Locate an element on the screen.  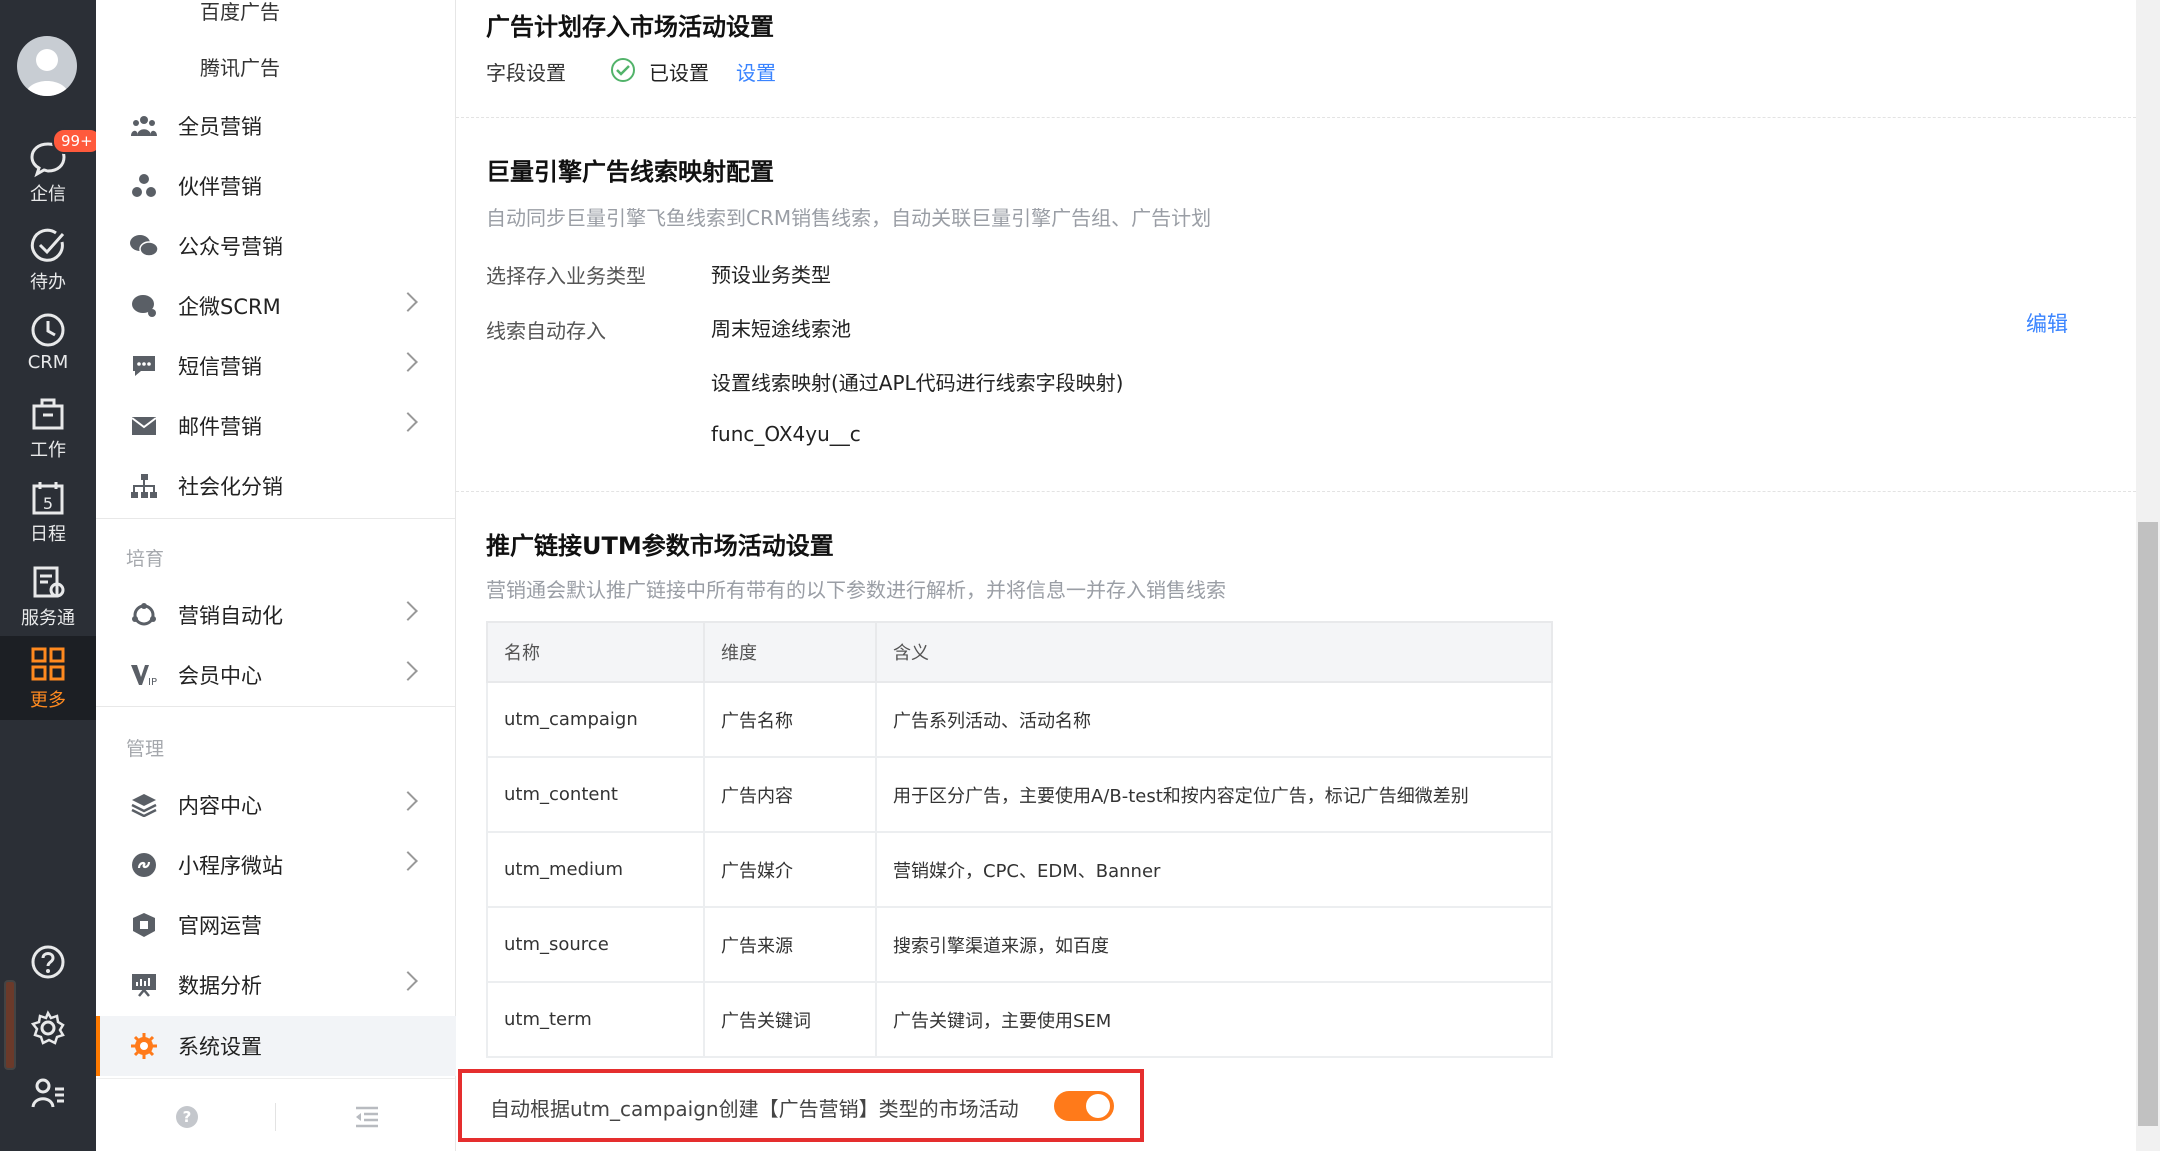
menu-item-member-center: IP 会员中心 is located at coordinates (275, 675).